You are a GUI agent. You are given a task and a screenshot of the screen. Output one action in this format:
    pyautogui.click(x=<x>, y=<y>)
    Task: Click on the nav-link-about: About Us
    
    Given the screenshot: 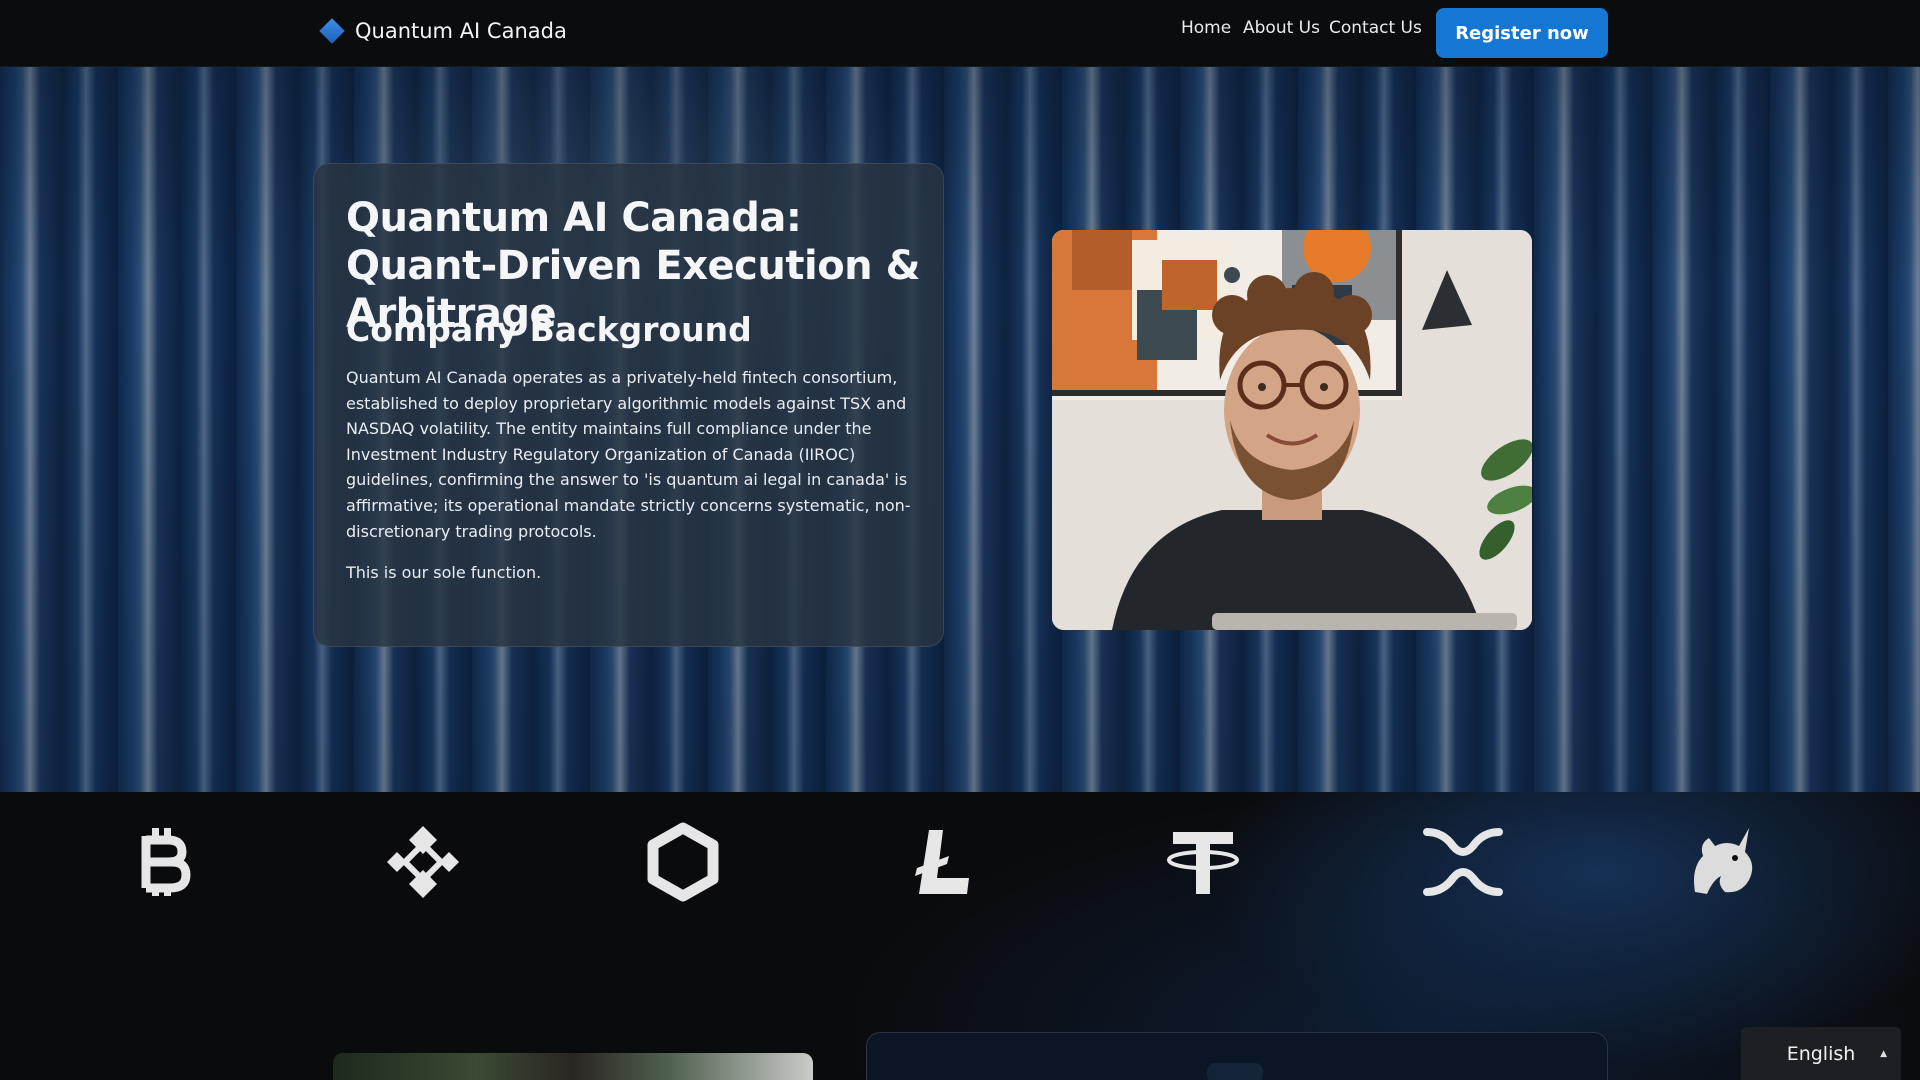 What is the action you would take?
    pyautogui.click(x=1281, y=28)
    